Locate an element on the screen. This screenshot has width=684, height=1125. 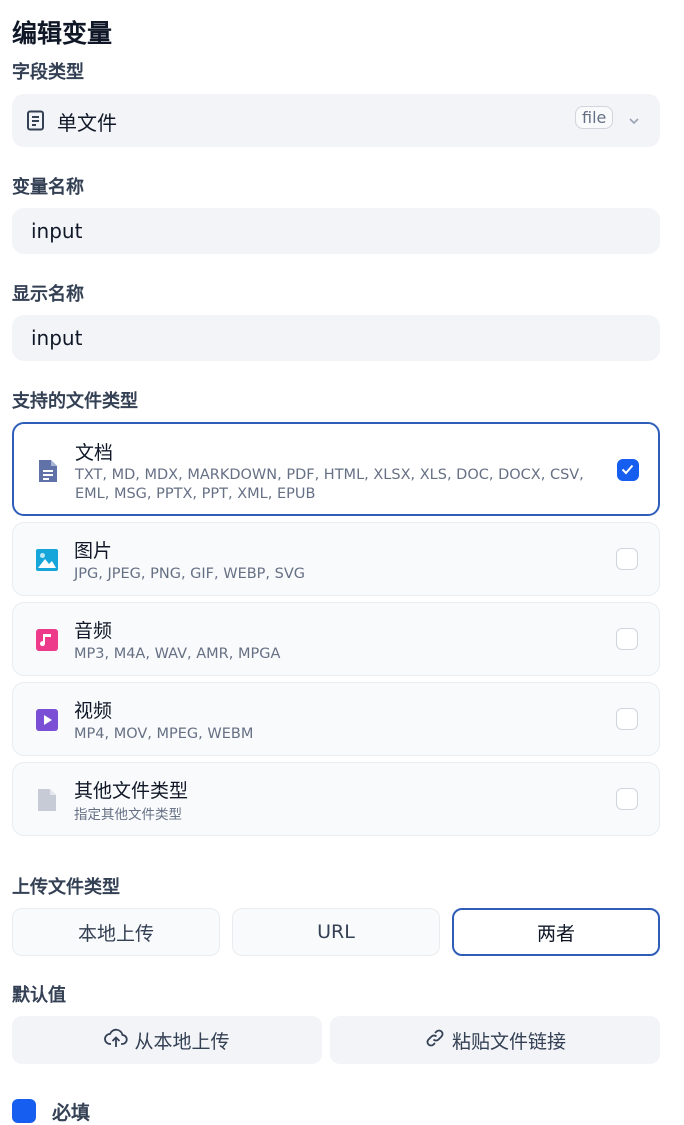
upload-option-both: 两者 is located at coordinates (556, 932).